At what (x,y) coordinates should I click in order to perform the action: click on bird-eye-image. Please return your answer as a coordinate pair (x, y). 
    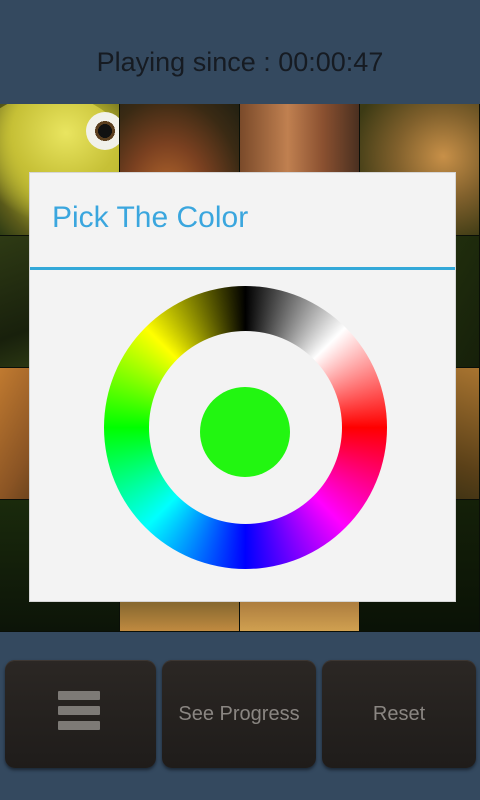
    Looking at the image, I should click on (102, 131).